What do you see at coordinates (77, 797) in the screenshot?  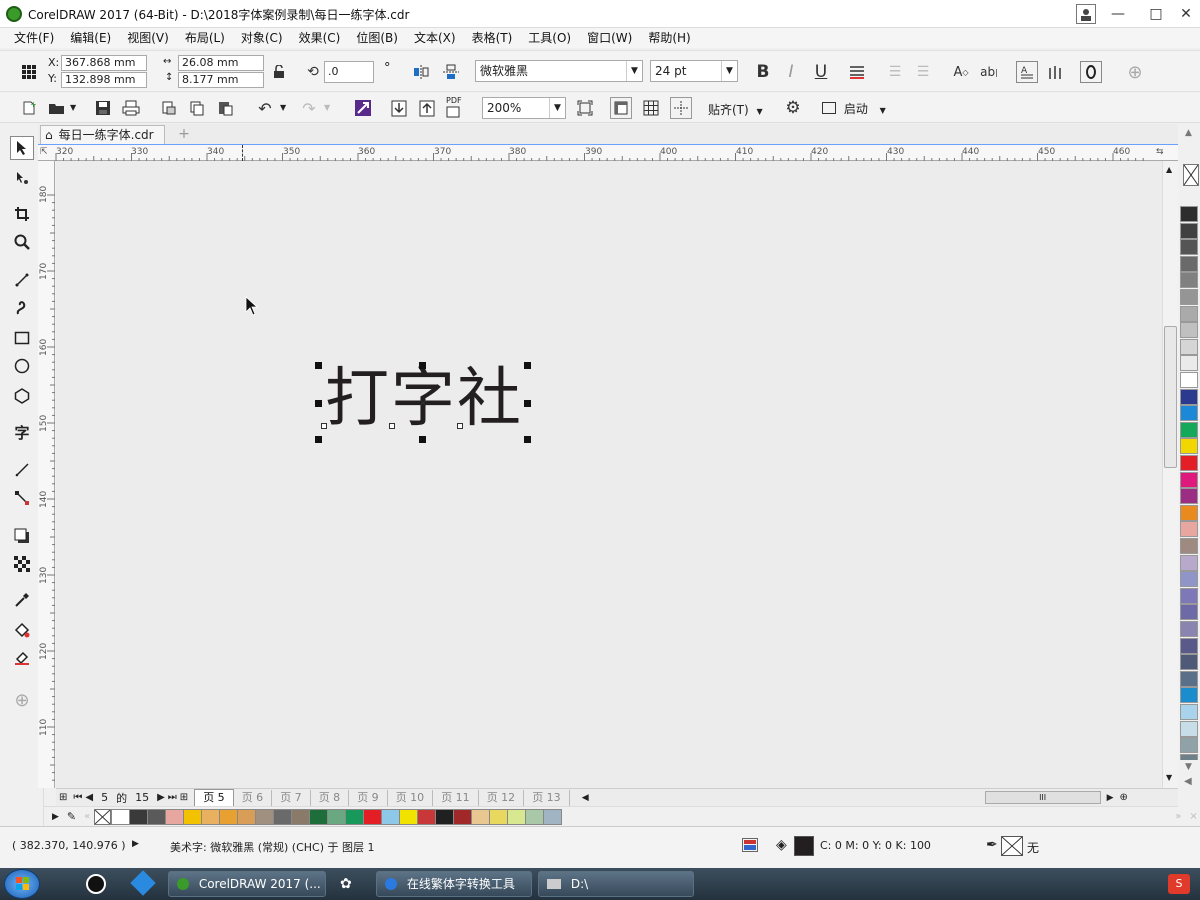 I see `first-page-icon: ⏮` at bounding box center [77, 797].